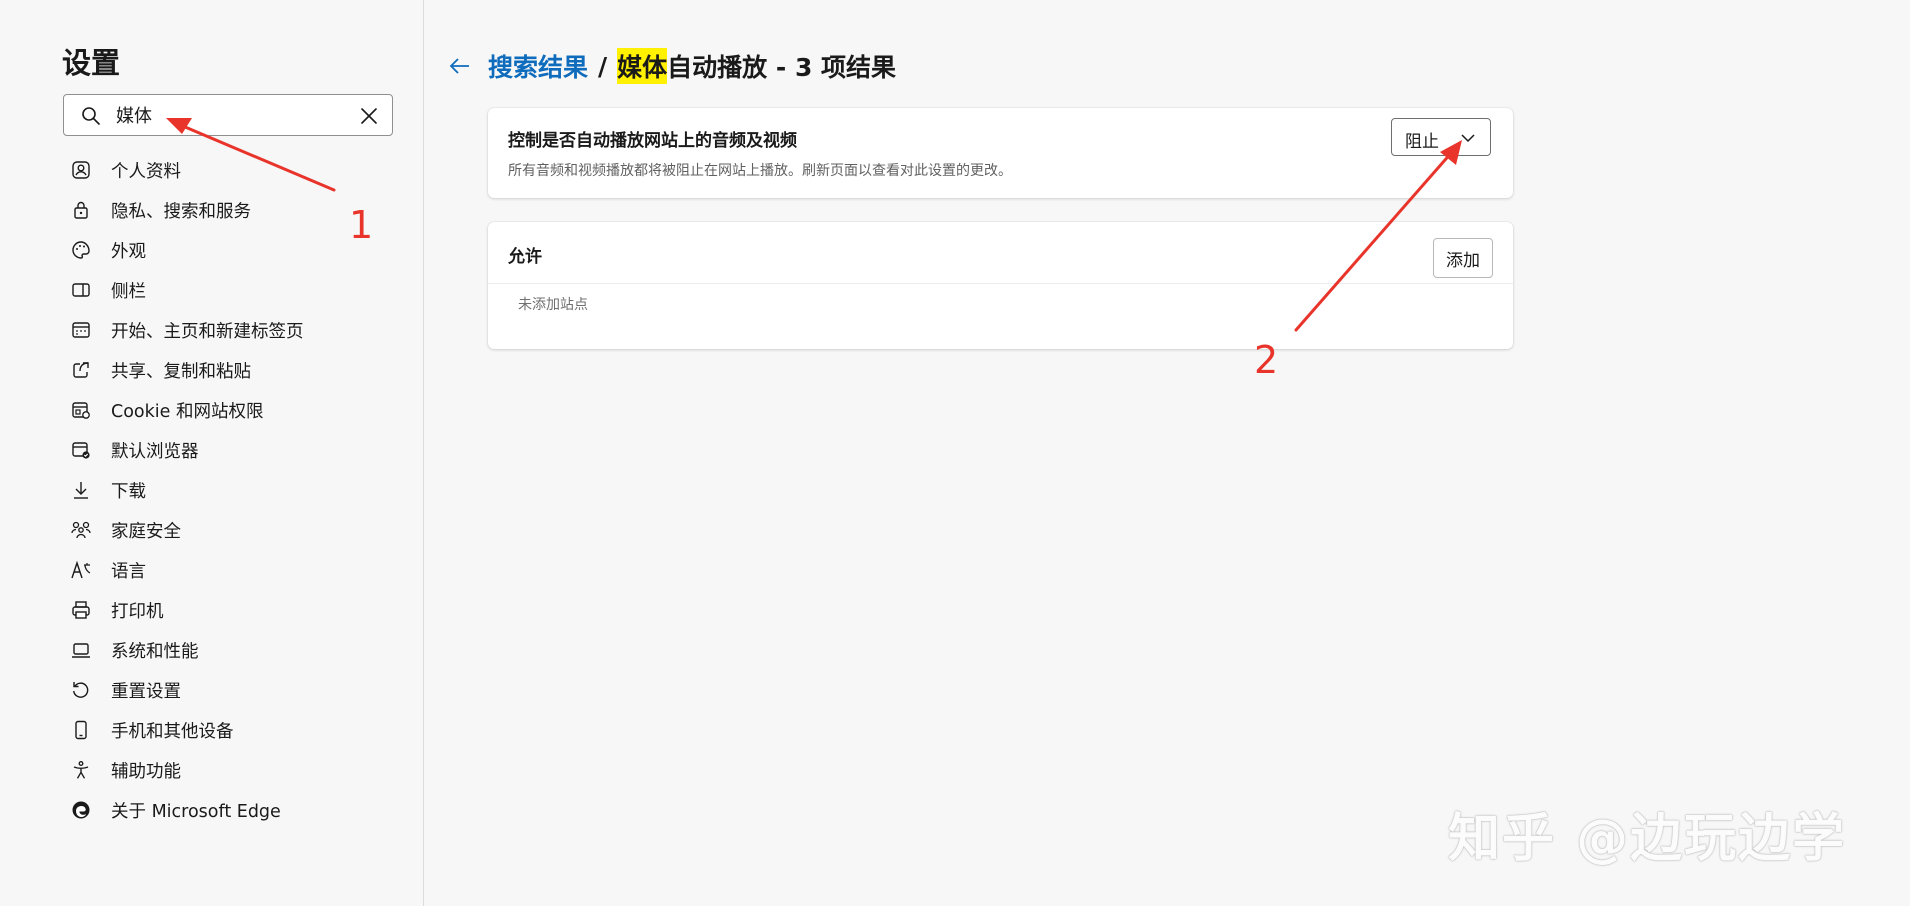 This screenshot has height=906, width=1910. Describe the element at coordinates (81, 210) in the screenshot. I see `lock-icon` at that location.